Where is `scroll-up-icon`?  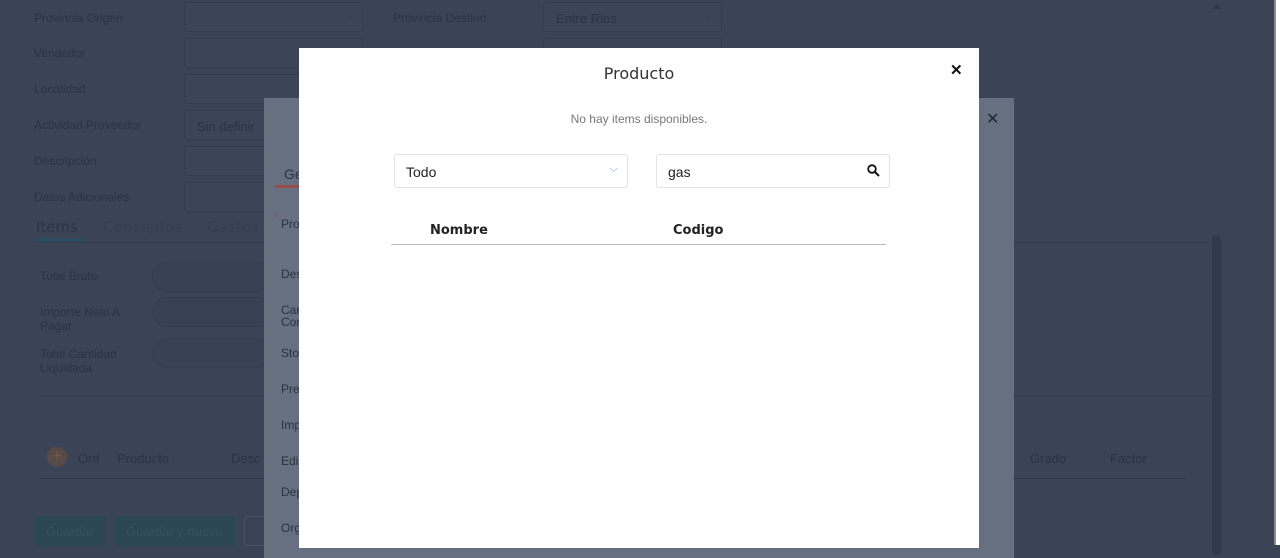 scroll-up-icon is located at coordinates (1217, 6).